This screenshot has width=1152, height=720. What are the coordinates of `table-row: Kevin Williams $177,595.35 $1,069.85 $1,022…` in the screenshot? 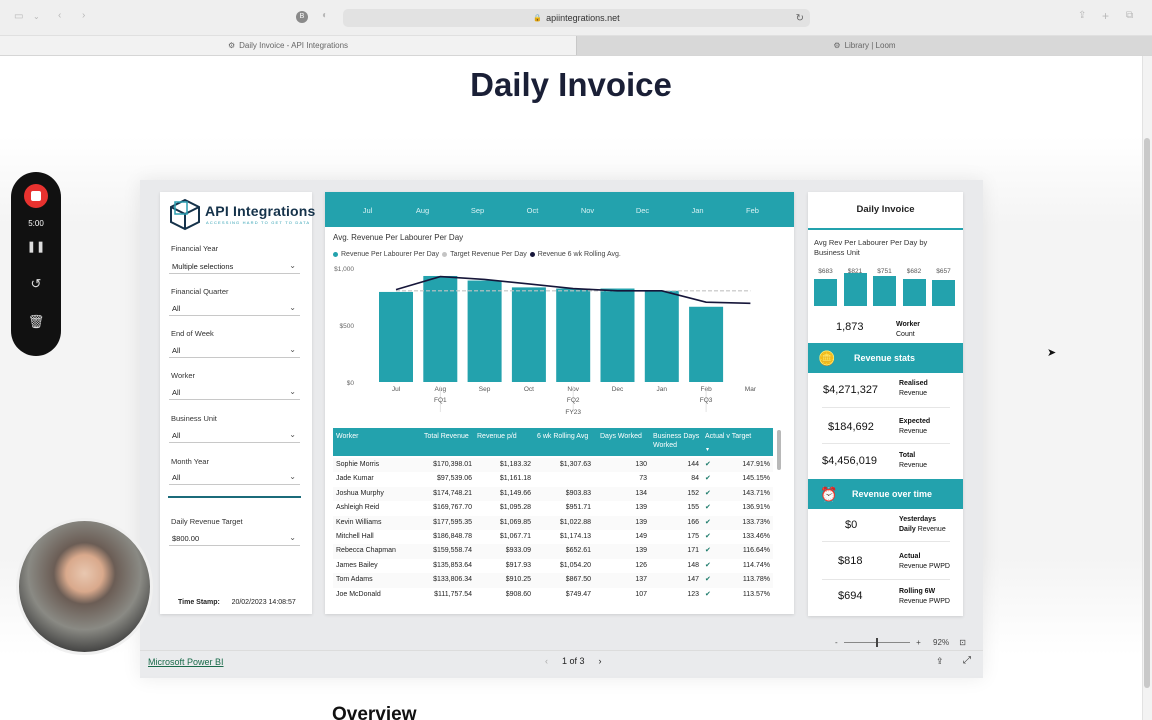 It's located at (553, 523).